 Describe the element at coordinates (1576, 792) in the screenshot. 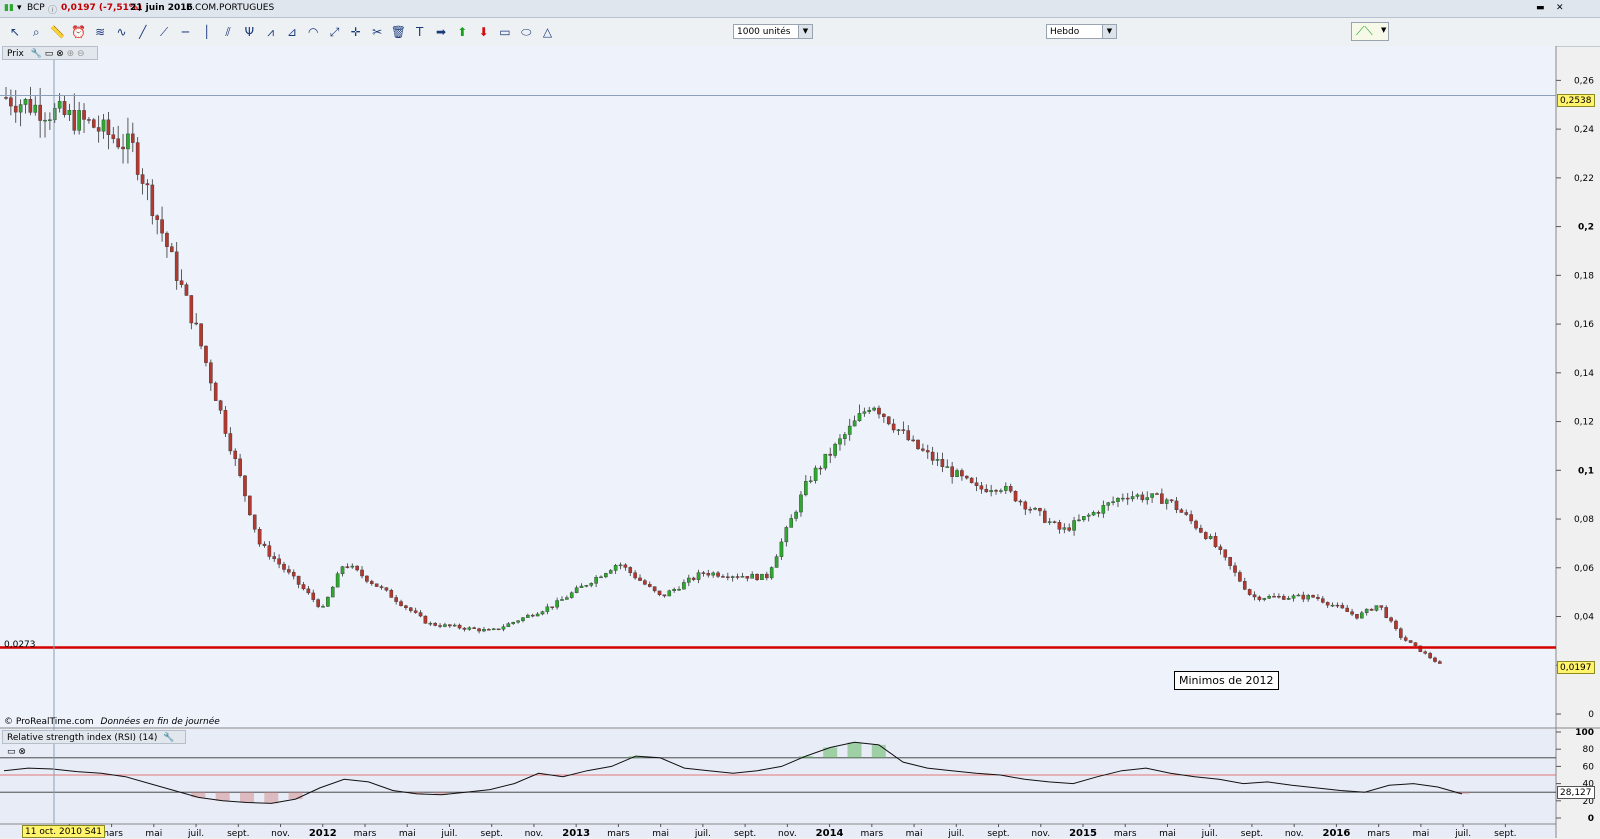

I see `rsi-last-flag: 28,127` at that location.